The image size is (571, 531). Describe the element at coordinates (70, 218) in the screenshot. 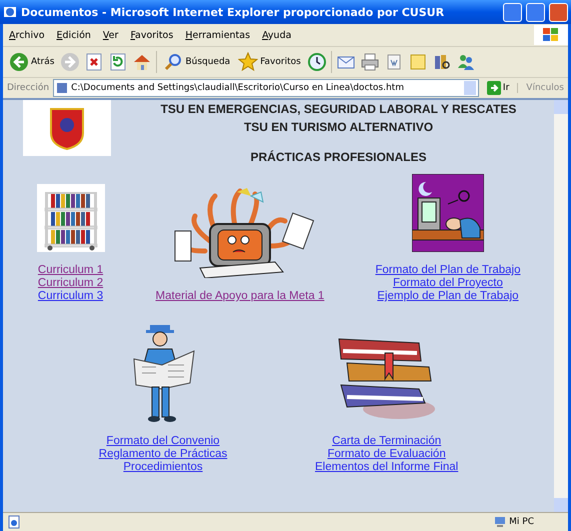

I see `book-cart-drawing` at that location.